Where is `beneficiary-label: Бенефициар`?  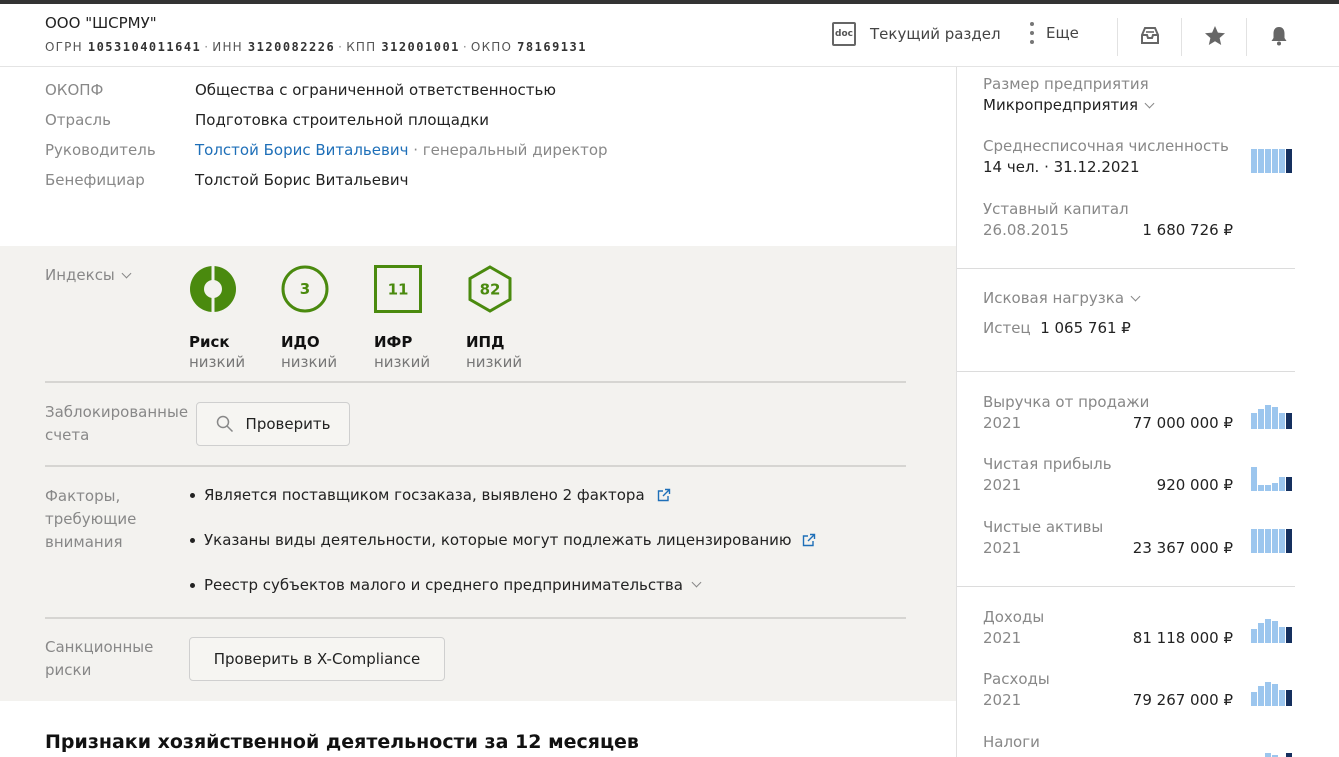 beneficiary-label: Бенефициар is located at coordinates (95, 180).